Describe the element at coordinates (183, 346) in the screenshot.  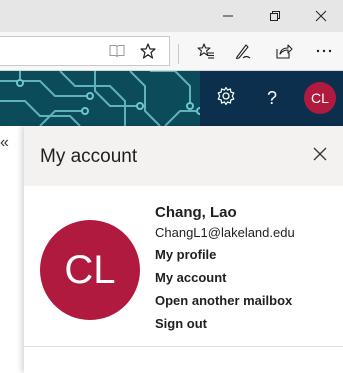
I see `panel-divider` at that location.